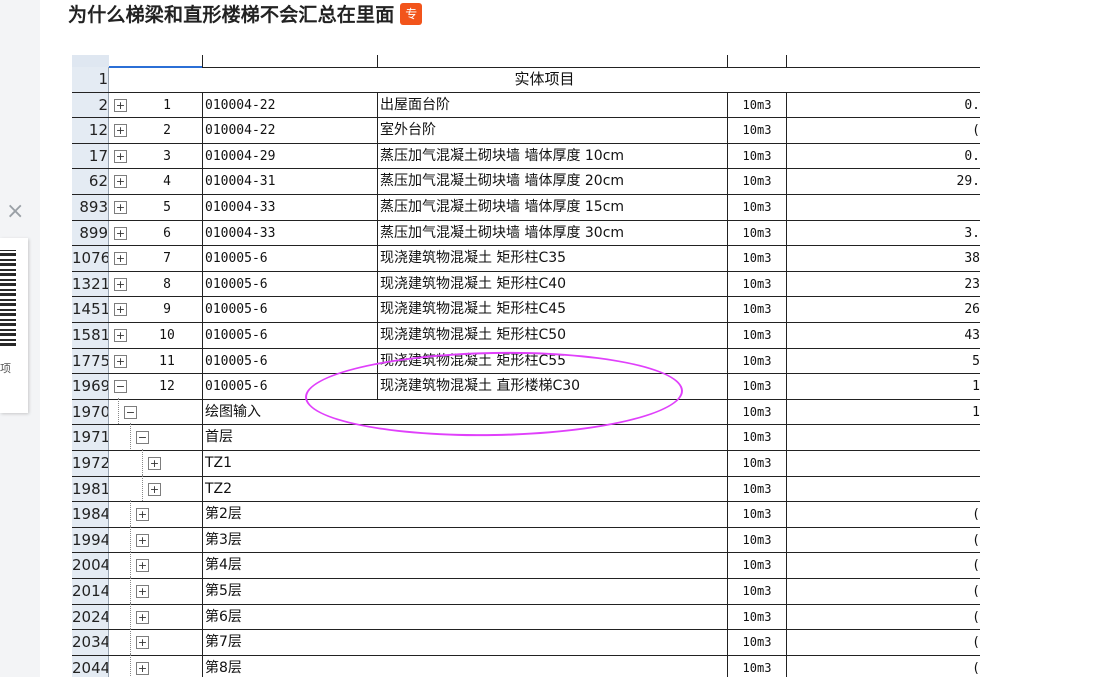 This screenshot has width=1118, height=677. I want to click on tree-row: 1984 + 第2层 10m3(, so click(526, 514).